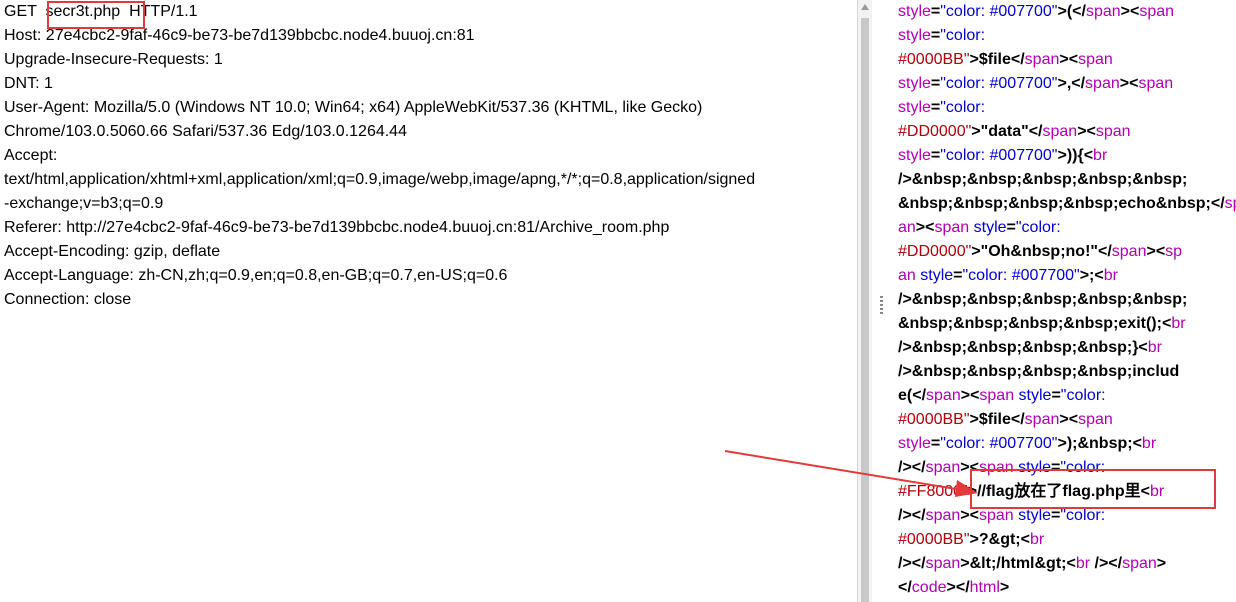  Describe the element at coordinates (1099, 443) in the screenshot. I see `response-token: >);&nbsp;<` at that location.